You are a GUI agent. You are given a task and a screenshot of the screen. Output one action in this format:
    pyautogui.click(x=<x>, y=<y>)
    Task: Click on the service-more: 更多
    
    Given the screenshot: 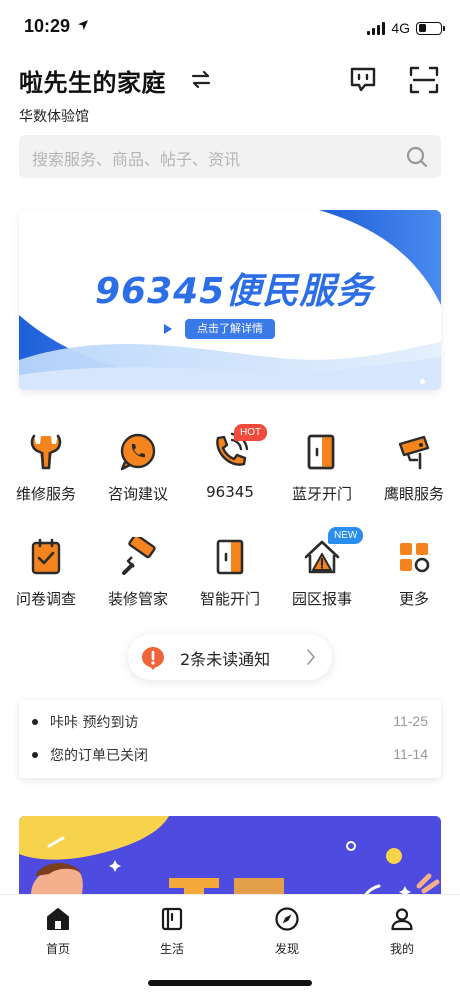 What is the action you would take?
    pyautogui.click(x=414, y=573)
    